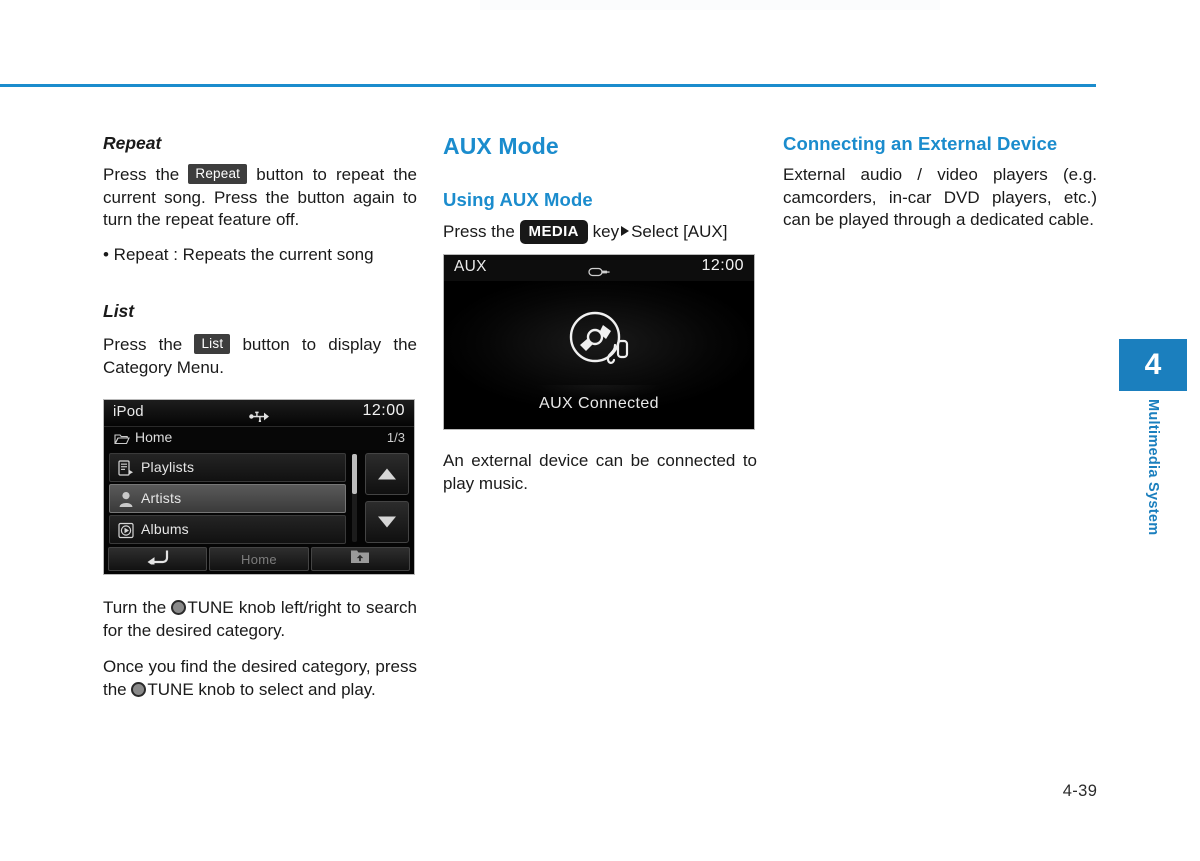 This screenshot has height=861, width=1200. Describe the element at coordinates (710, 5) in the screenshot. I see `top-faint-band` at that location.